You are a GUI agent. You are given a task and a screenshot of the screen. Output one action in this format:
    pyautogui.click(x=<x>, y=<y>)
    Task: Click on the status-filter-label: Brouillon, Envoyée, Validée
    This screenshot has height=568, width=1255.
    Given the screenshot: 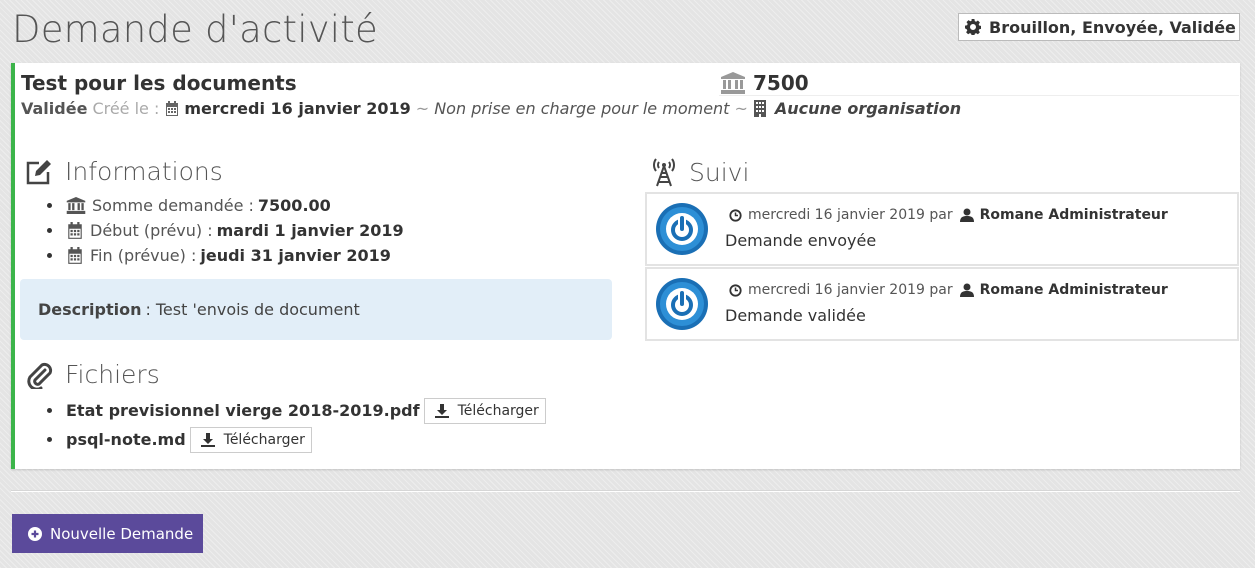 What is the action you would take?
    pyautogui.click(x=1112, y=27)
    